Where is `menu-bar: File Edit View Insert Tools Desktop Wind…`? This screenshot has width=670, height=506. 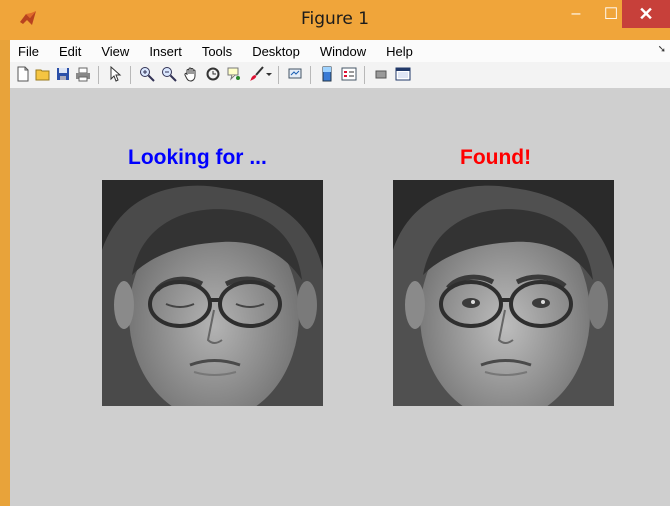 menu-bar: File Edit View Insert Tools Desktop Wind… is located at coordinates (340, 51).